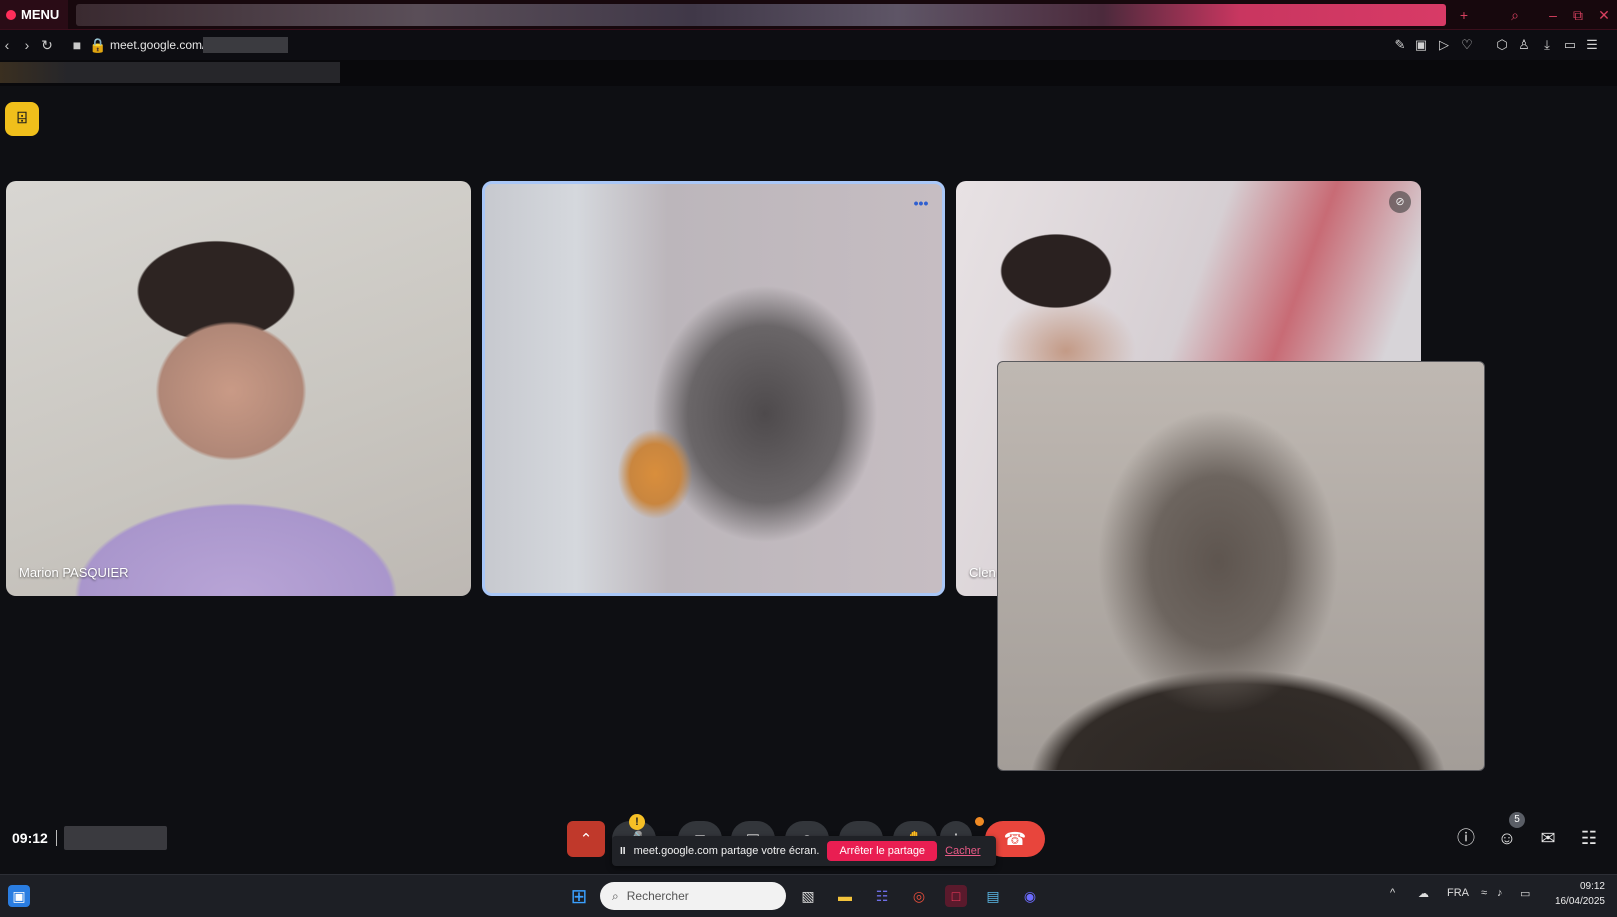 This screenshot has height=917, width=1617. I want to click on people-count-badge: 5, so click(1517, 820).